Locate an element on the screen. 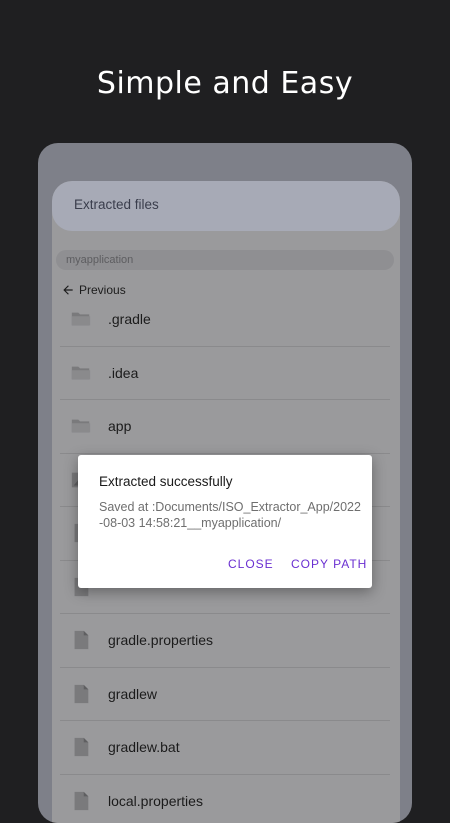 The image size is (450, 823). file-name: .idea is located at coordinates (123, 373).